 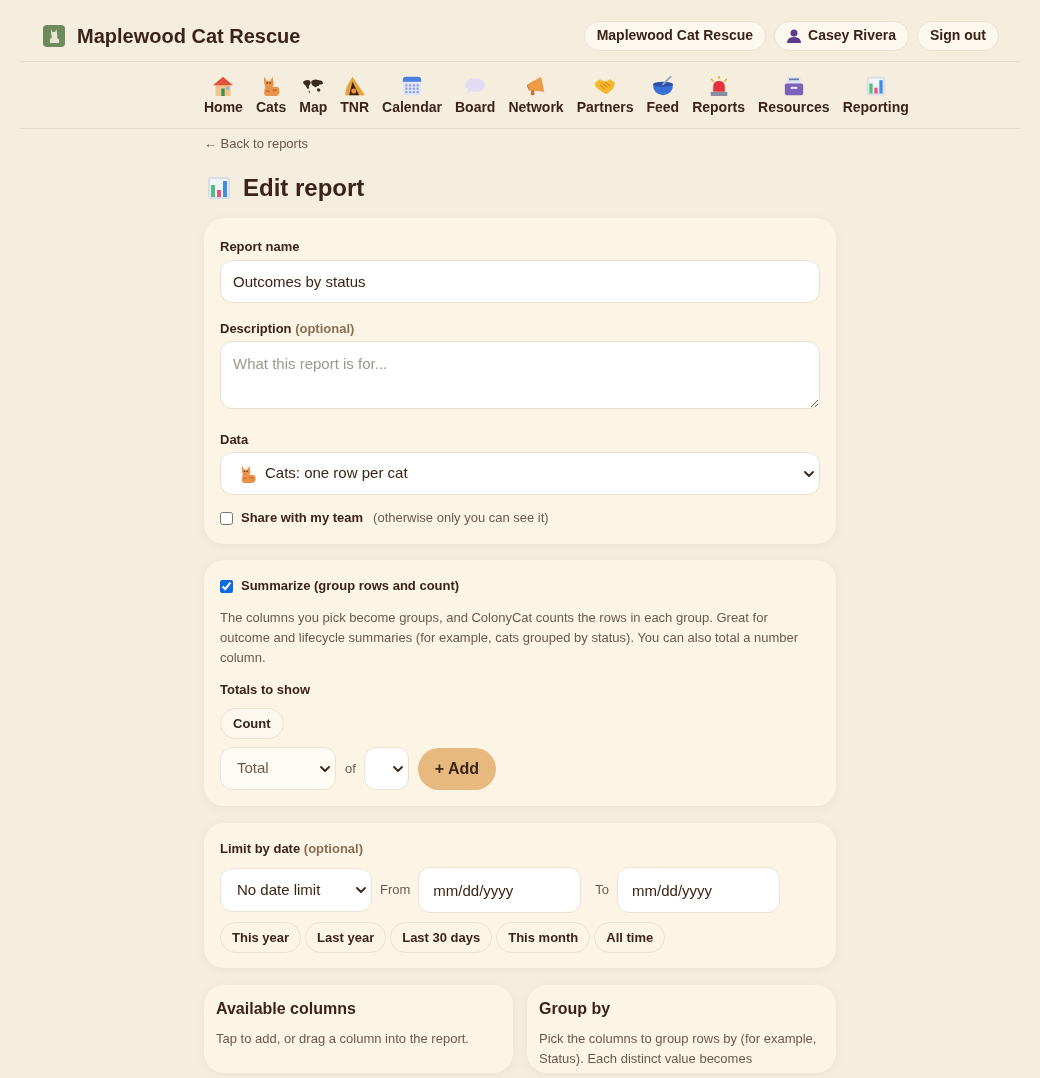 I want to click on nav-item: Map, so click(x=313, y=96).